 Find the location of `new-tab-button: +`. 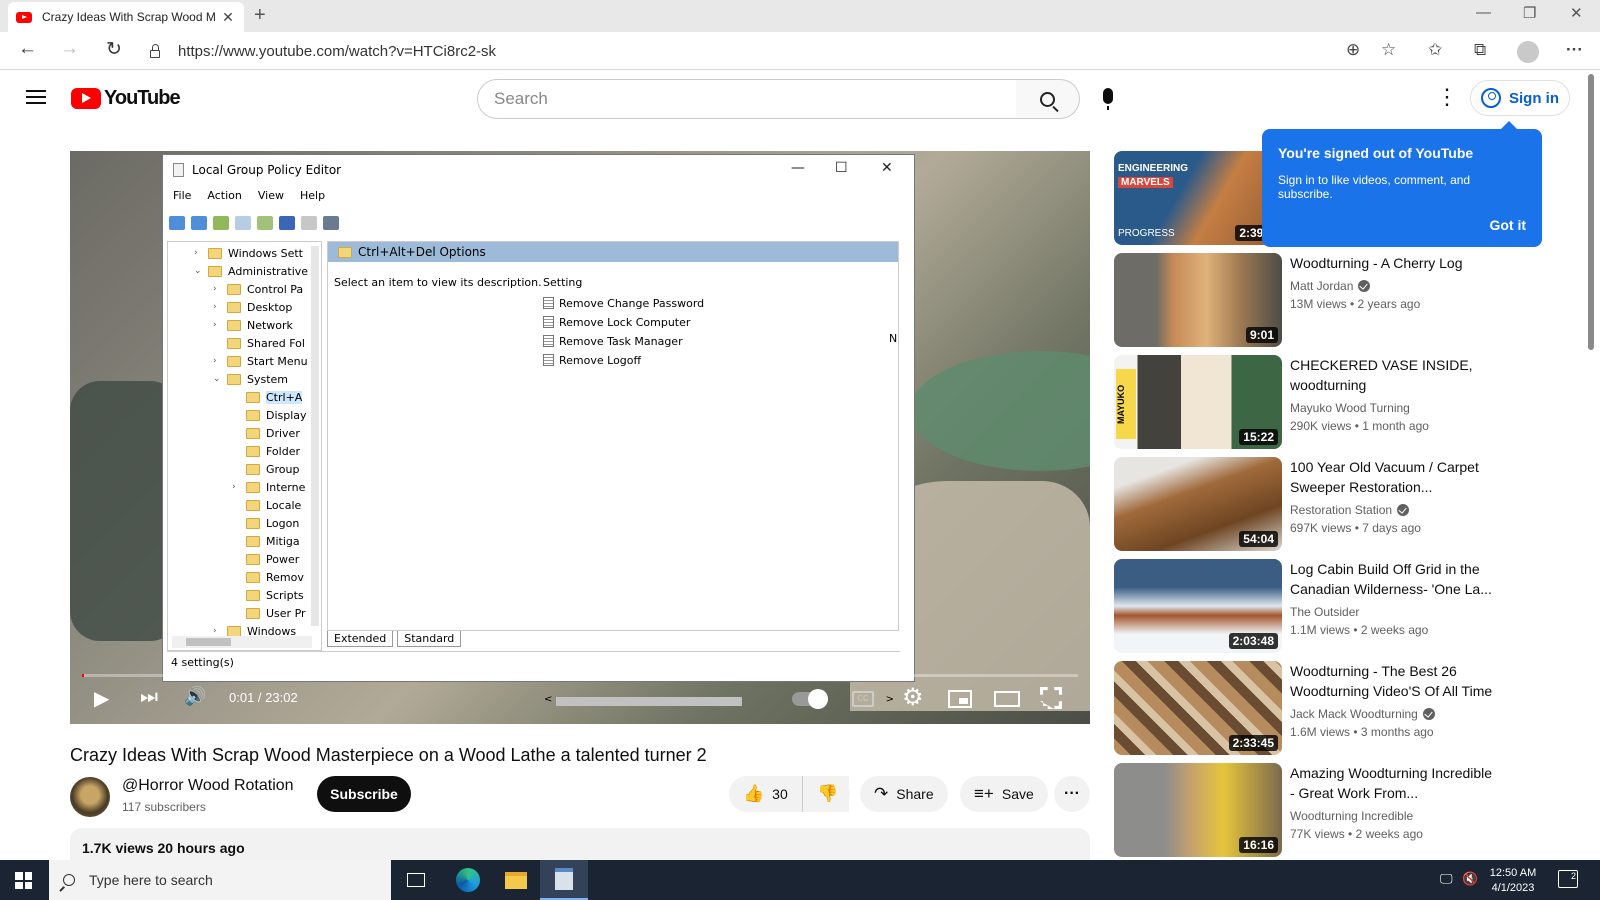

new-tab-button: + is located at coordinates (260, 15).